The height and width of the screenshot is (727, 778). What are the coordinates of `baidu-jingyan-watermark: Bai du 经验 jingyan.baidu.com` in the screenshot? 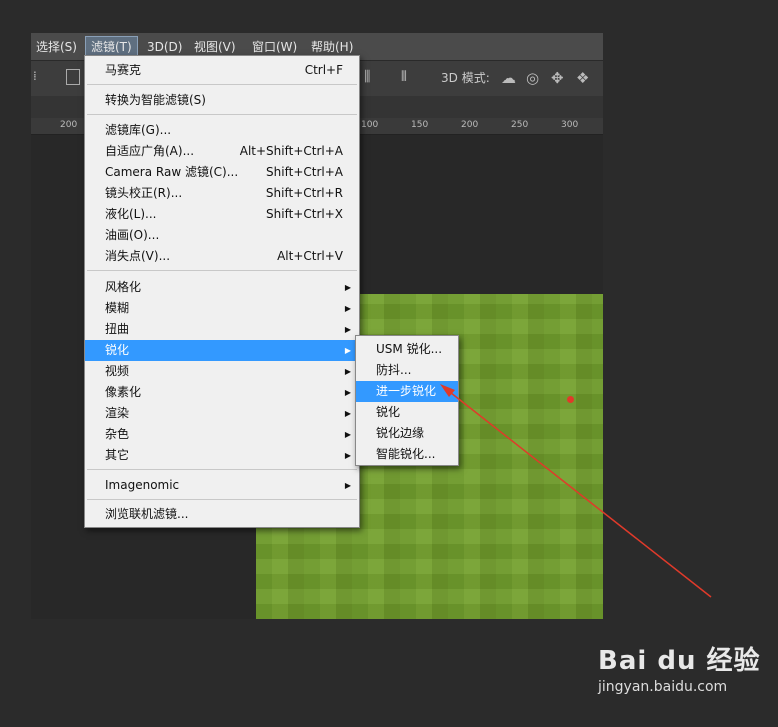 It's located at (679, 667).